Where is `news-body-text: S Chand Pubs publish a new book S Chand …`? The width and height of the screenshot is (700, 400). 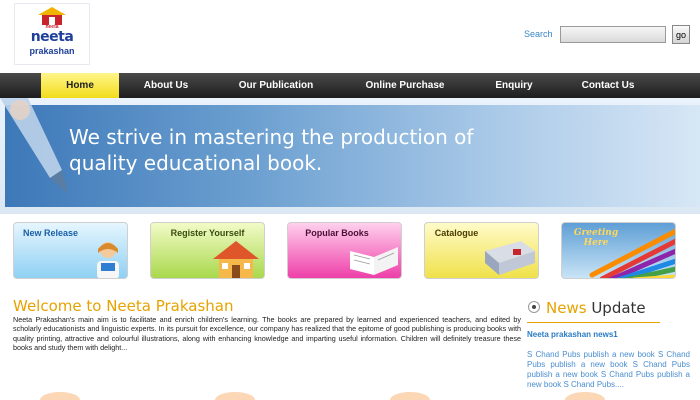 news-body-text: S Chand Pubs publish a new book S Chand … is located at coordinates (608, 369).